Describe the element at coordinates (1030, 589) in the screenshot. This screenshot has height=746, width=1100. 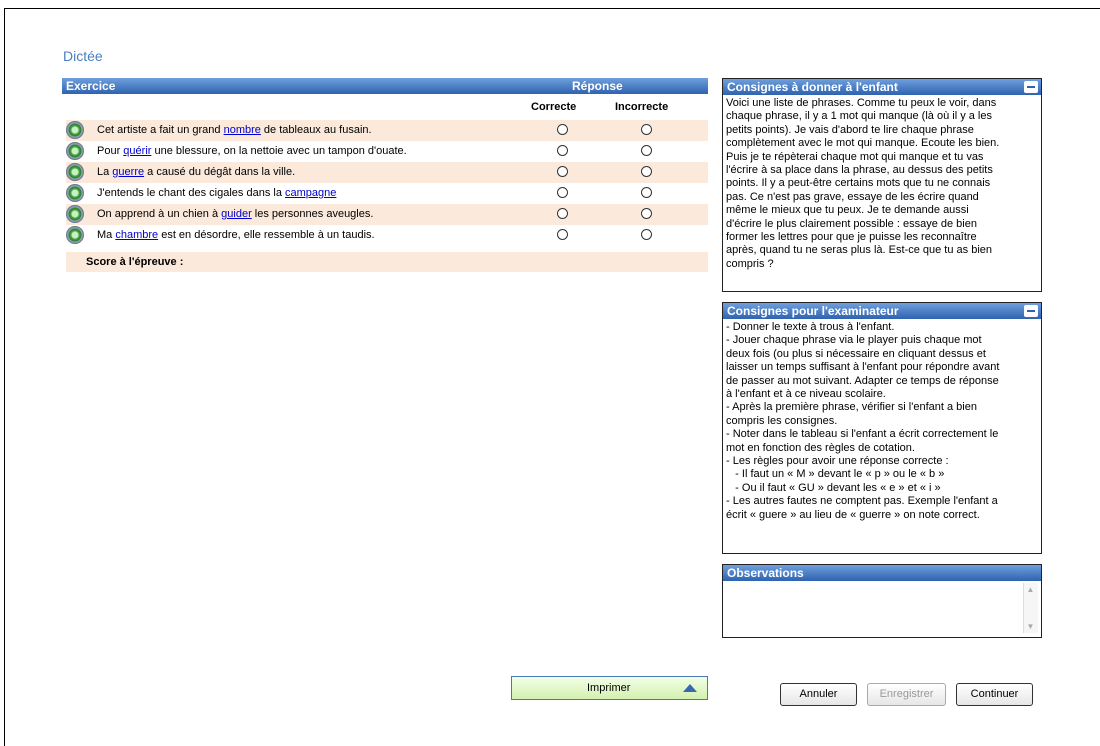
I see `scroll-up-icon: ▲` at that location.